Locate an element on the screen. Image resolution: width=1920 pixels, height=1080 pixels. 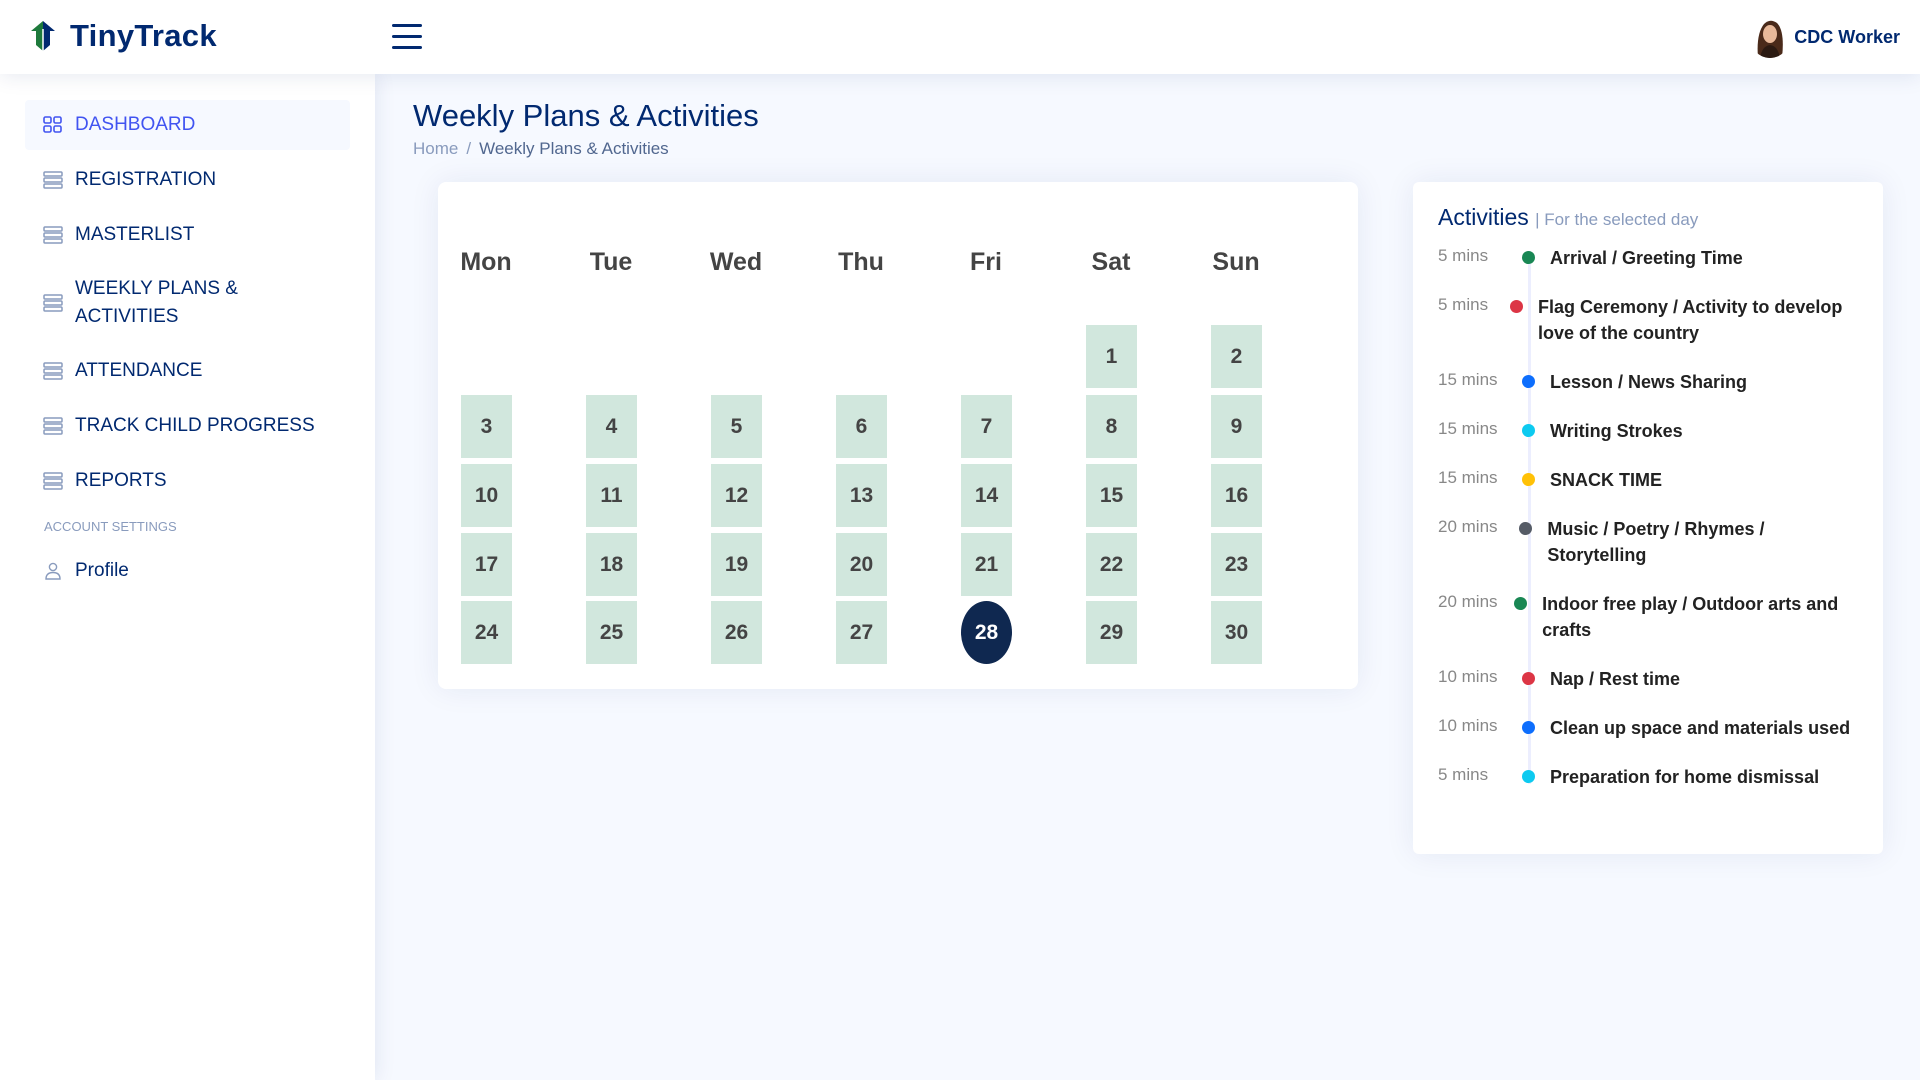
avatar is located at coordinates (1770, 37).